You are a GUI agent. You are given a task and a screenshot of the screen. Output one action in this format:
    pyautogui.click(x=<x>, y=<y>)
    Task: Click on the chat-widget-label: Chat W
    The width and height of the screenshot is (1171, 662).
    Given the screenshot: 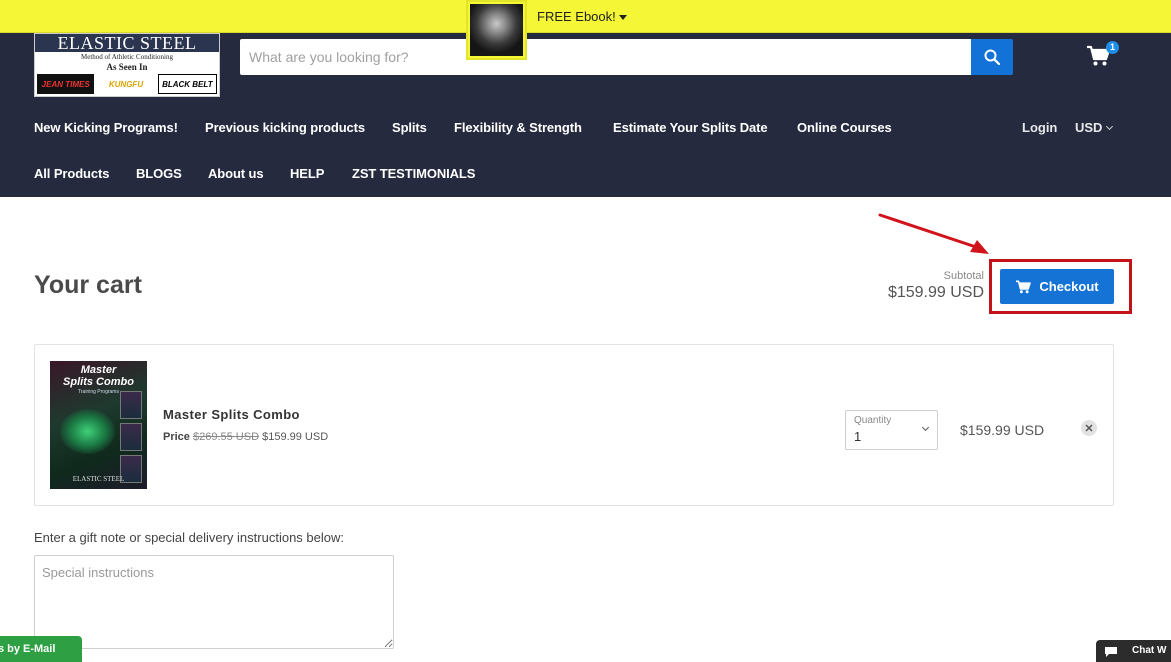 What is the action you would take?
    pyautogui.click(x=1149, y=650)
    